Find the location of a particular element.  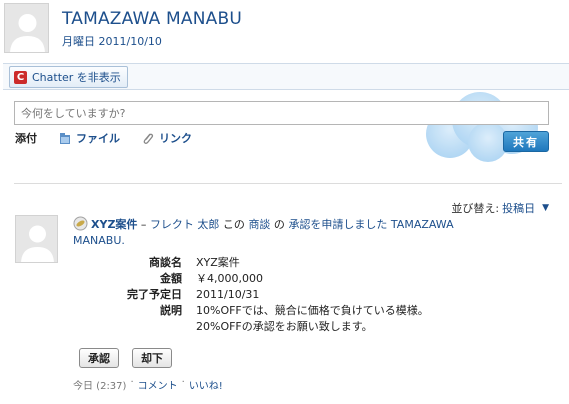

field-label: 説明 is located at coordinates (171, 310).